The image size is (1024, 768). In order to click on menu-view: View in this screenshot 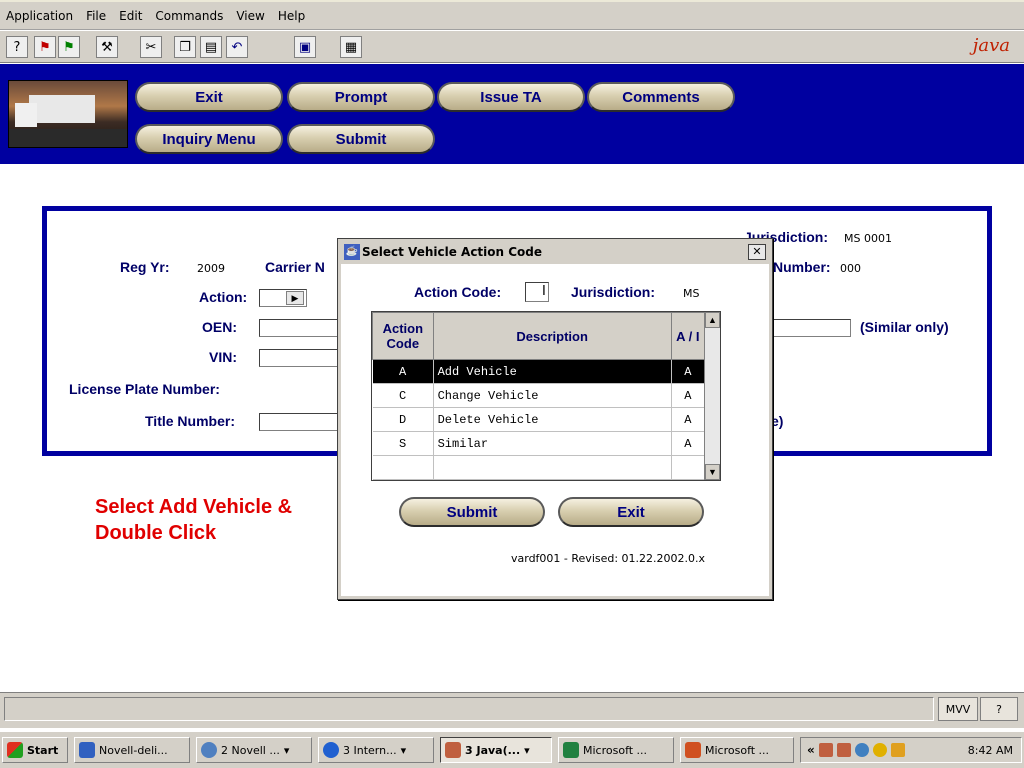, I will do `click(250, 16)`.